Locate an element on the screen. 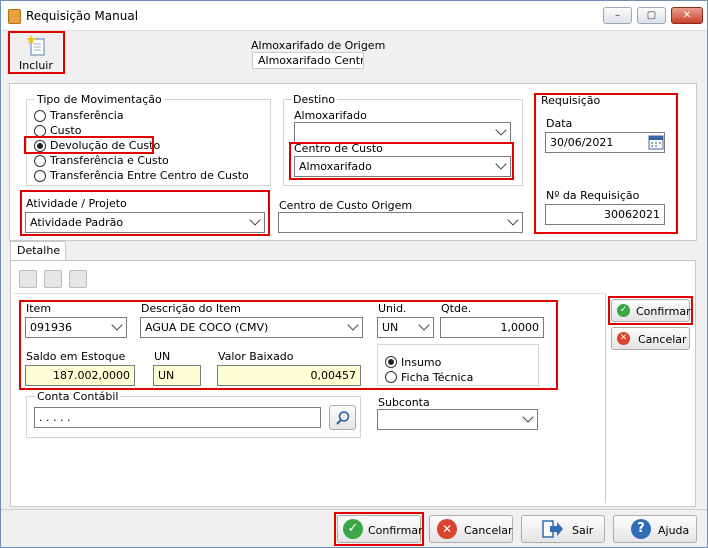 This screenshot has height=548, width=708. cancelar-label: Cancelar is located at coordinates (488, 530).